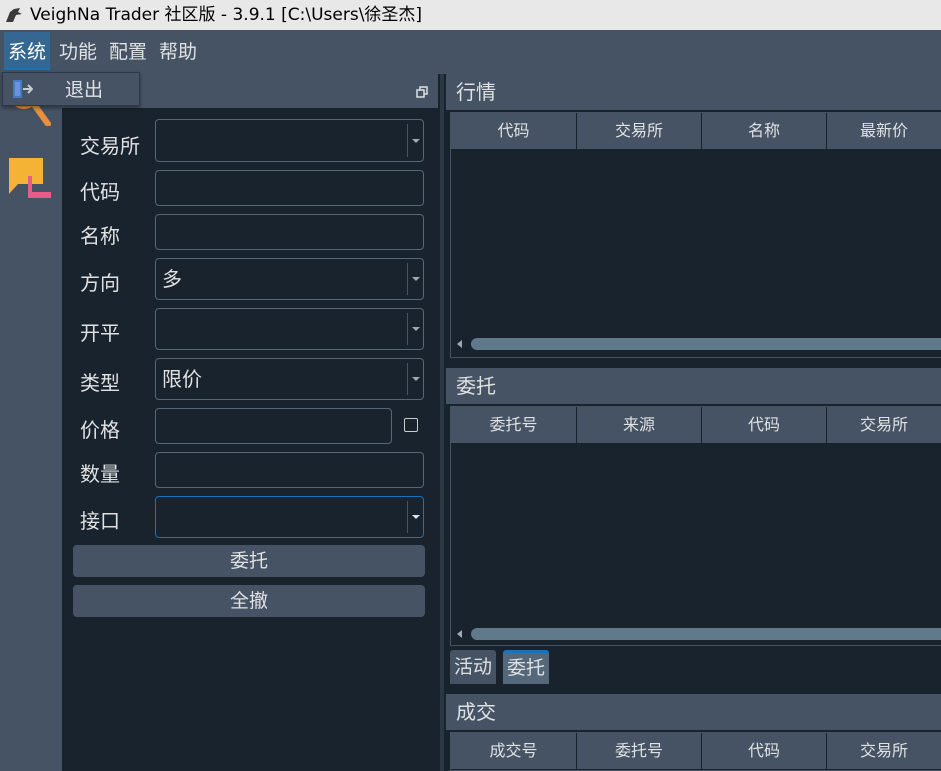  I want to click on type-combobox: 限价, so click(289, 379).